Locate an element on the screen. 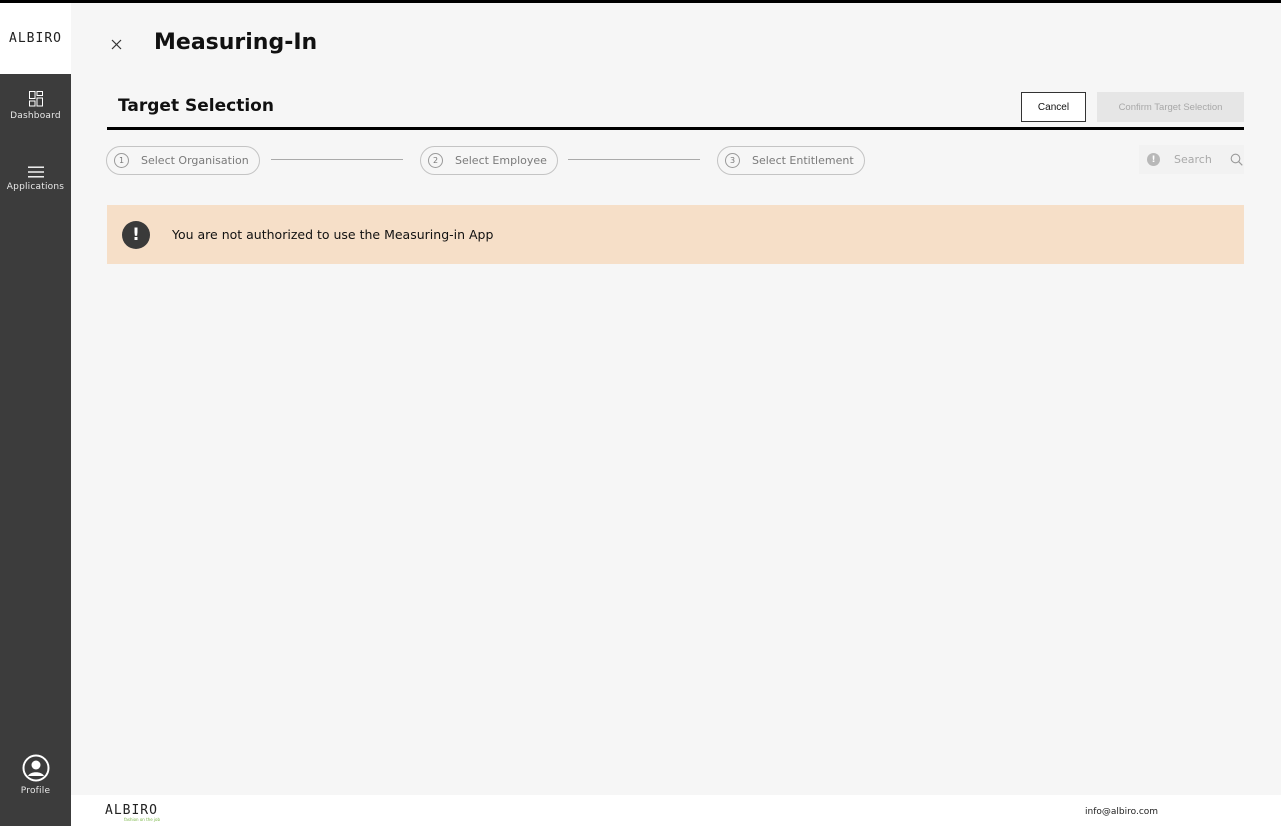  sidebar-item-dashboard: Dashboard is located at coordinates (35, 106).